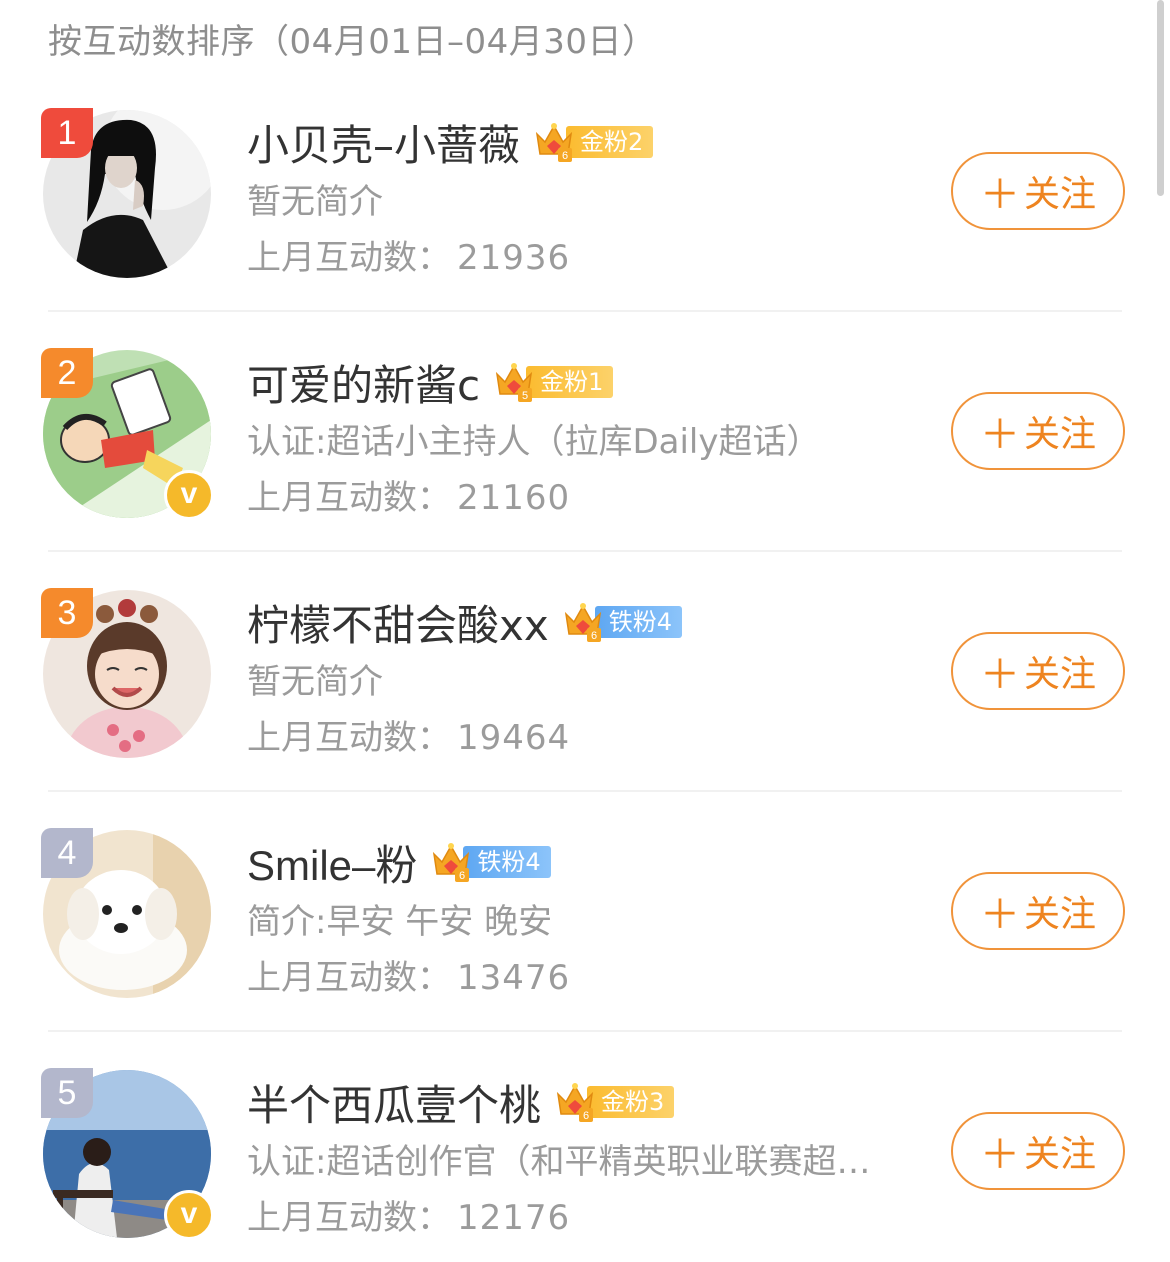  Describe the element at coordinates (363, 382) in the screenshot. I see `user-name: 可爱的新酱c` at that location.